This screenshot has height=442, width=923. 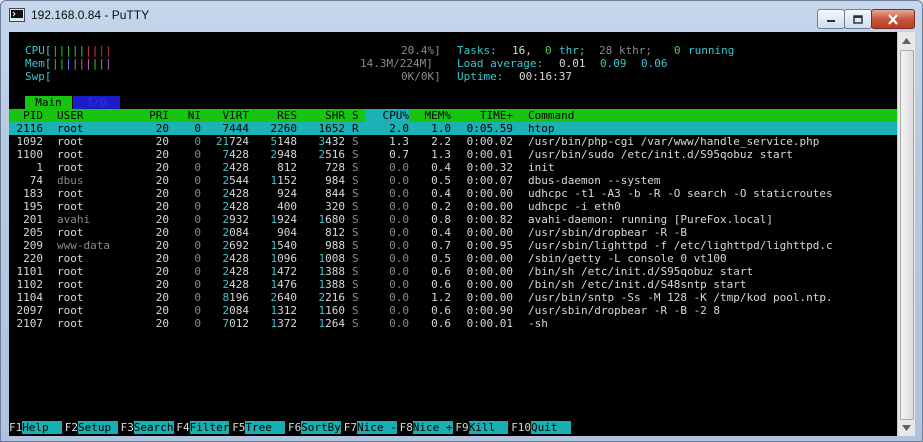 I want to click on cell-shr: 1160, so click(x=332, y=310).